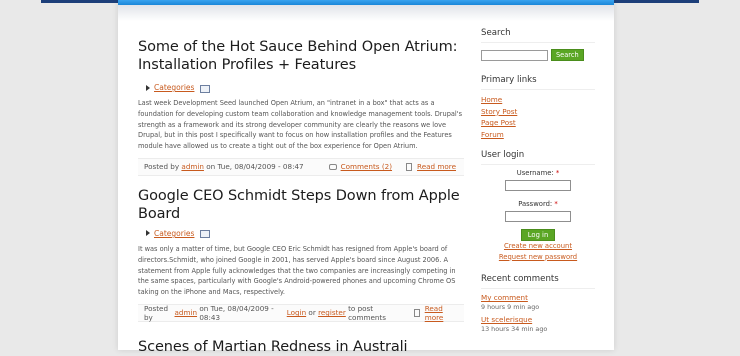  I want to click on nav-link-story-post: Story Post, so click(538, 112).